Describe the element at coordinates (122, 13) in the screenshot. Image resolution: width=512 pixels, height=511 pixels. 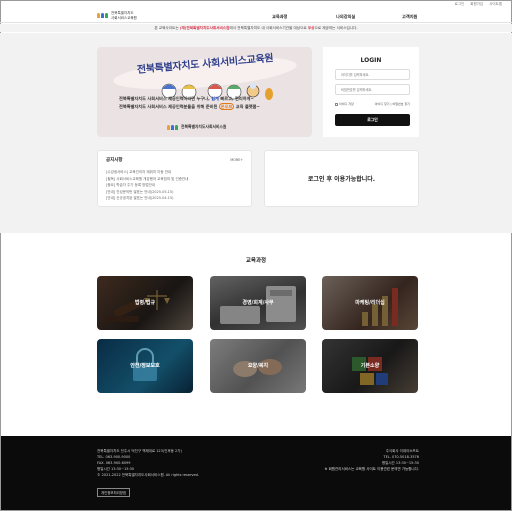
I see `logo-line-1: 전북특별자치도` at that location.